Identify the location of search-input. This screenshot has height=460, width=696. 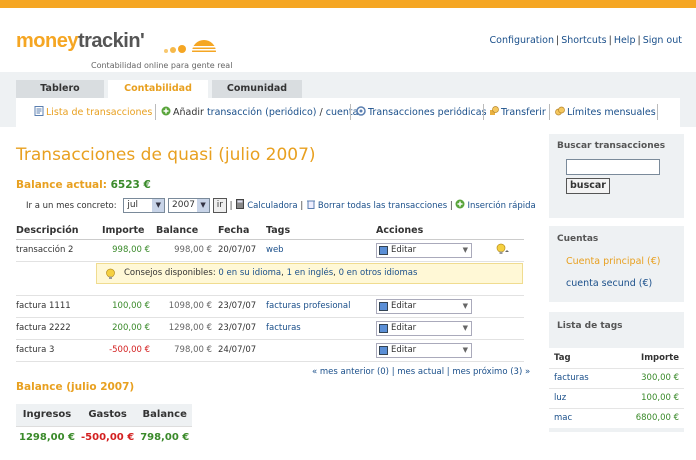
(613, 167).